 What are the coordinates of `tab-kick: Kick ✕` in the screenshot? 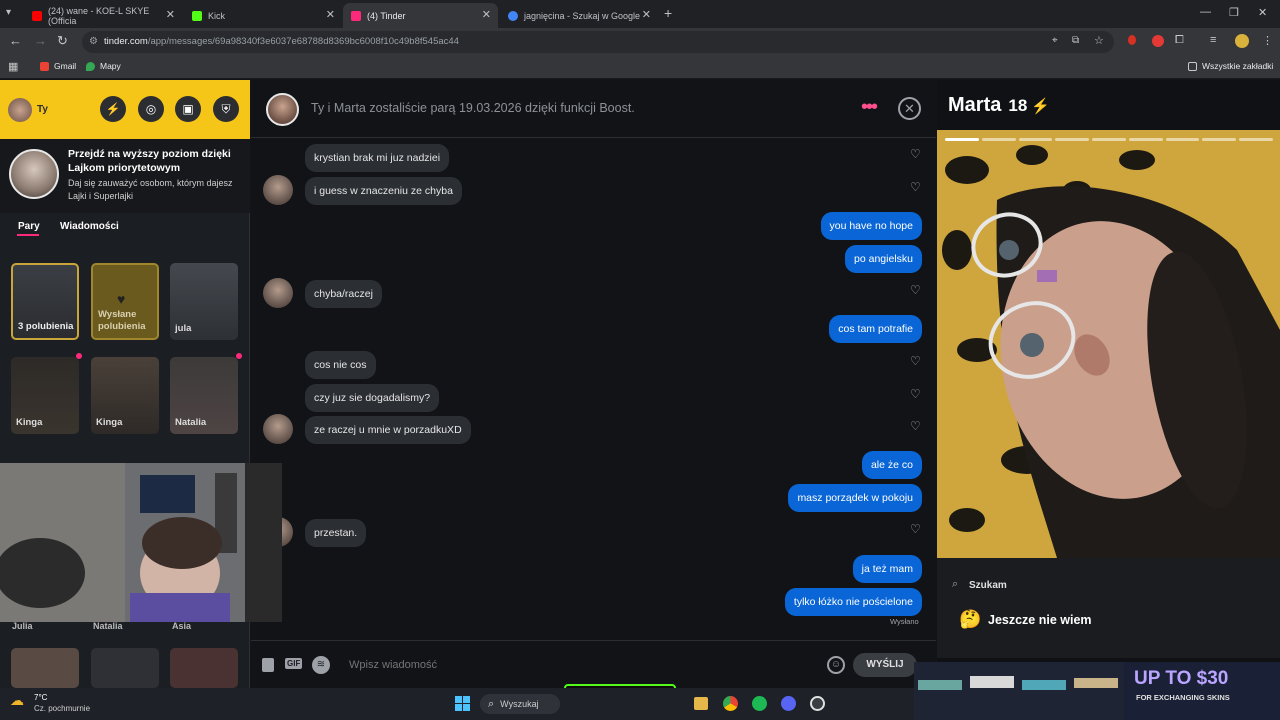 It's located at (263, 15).